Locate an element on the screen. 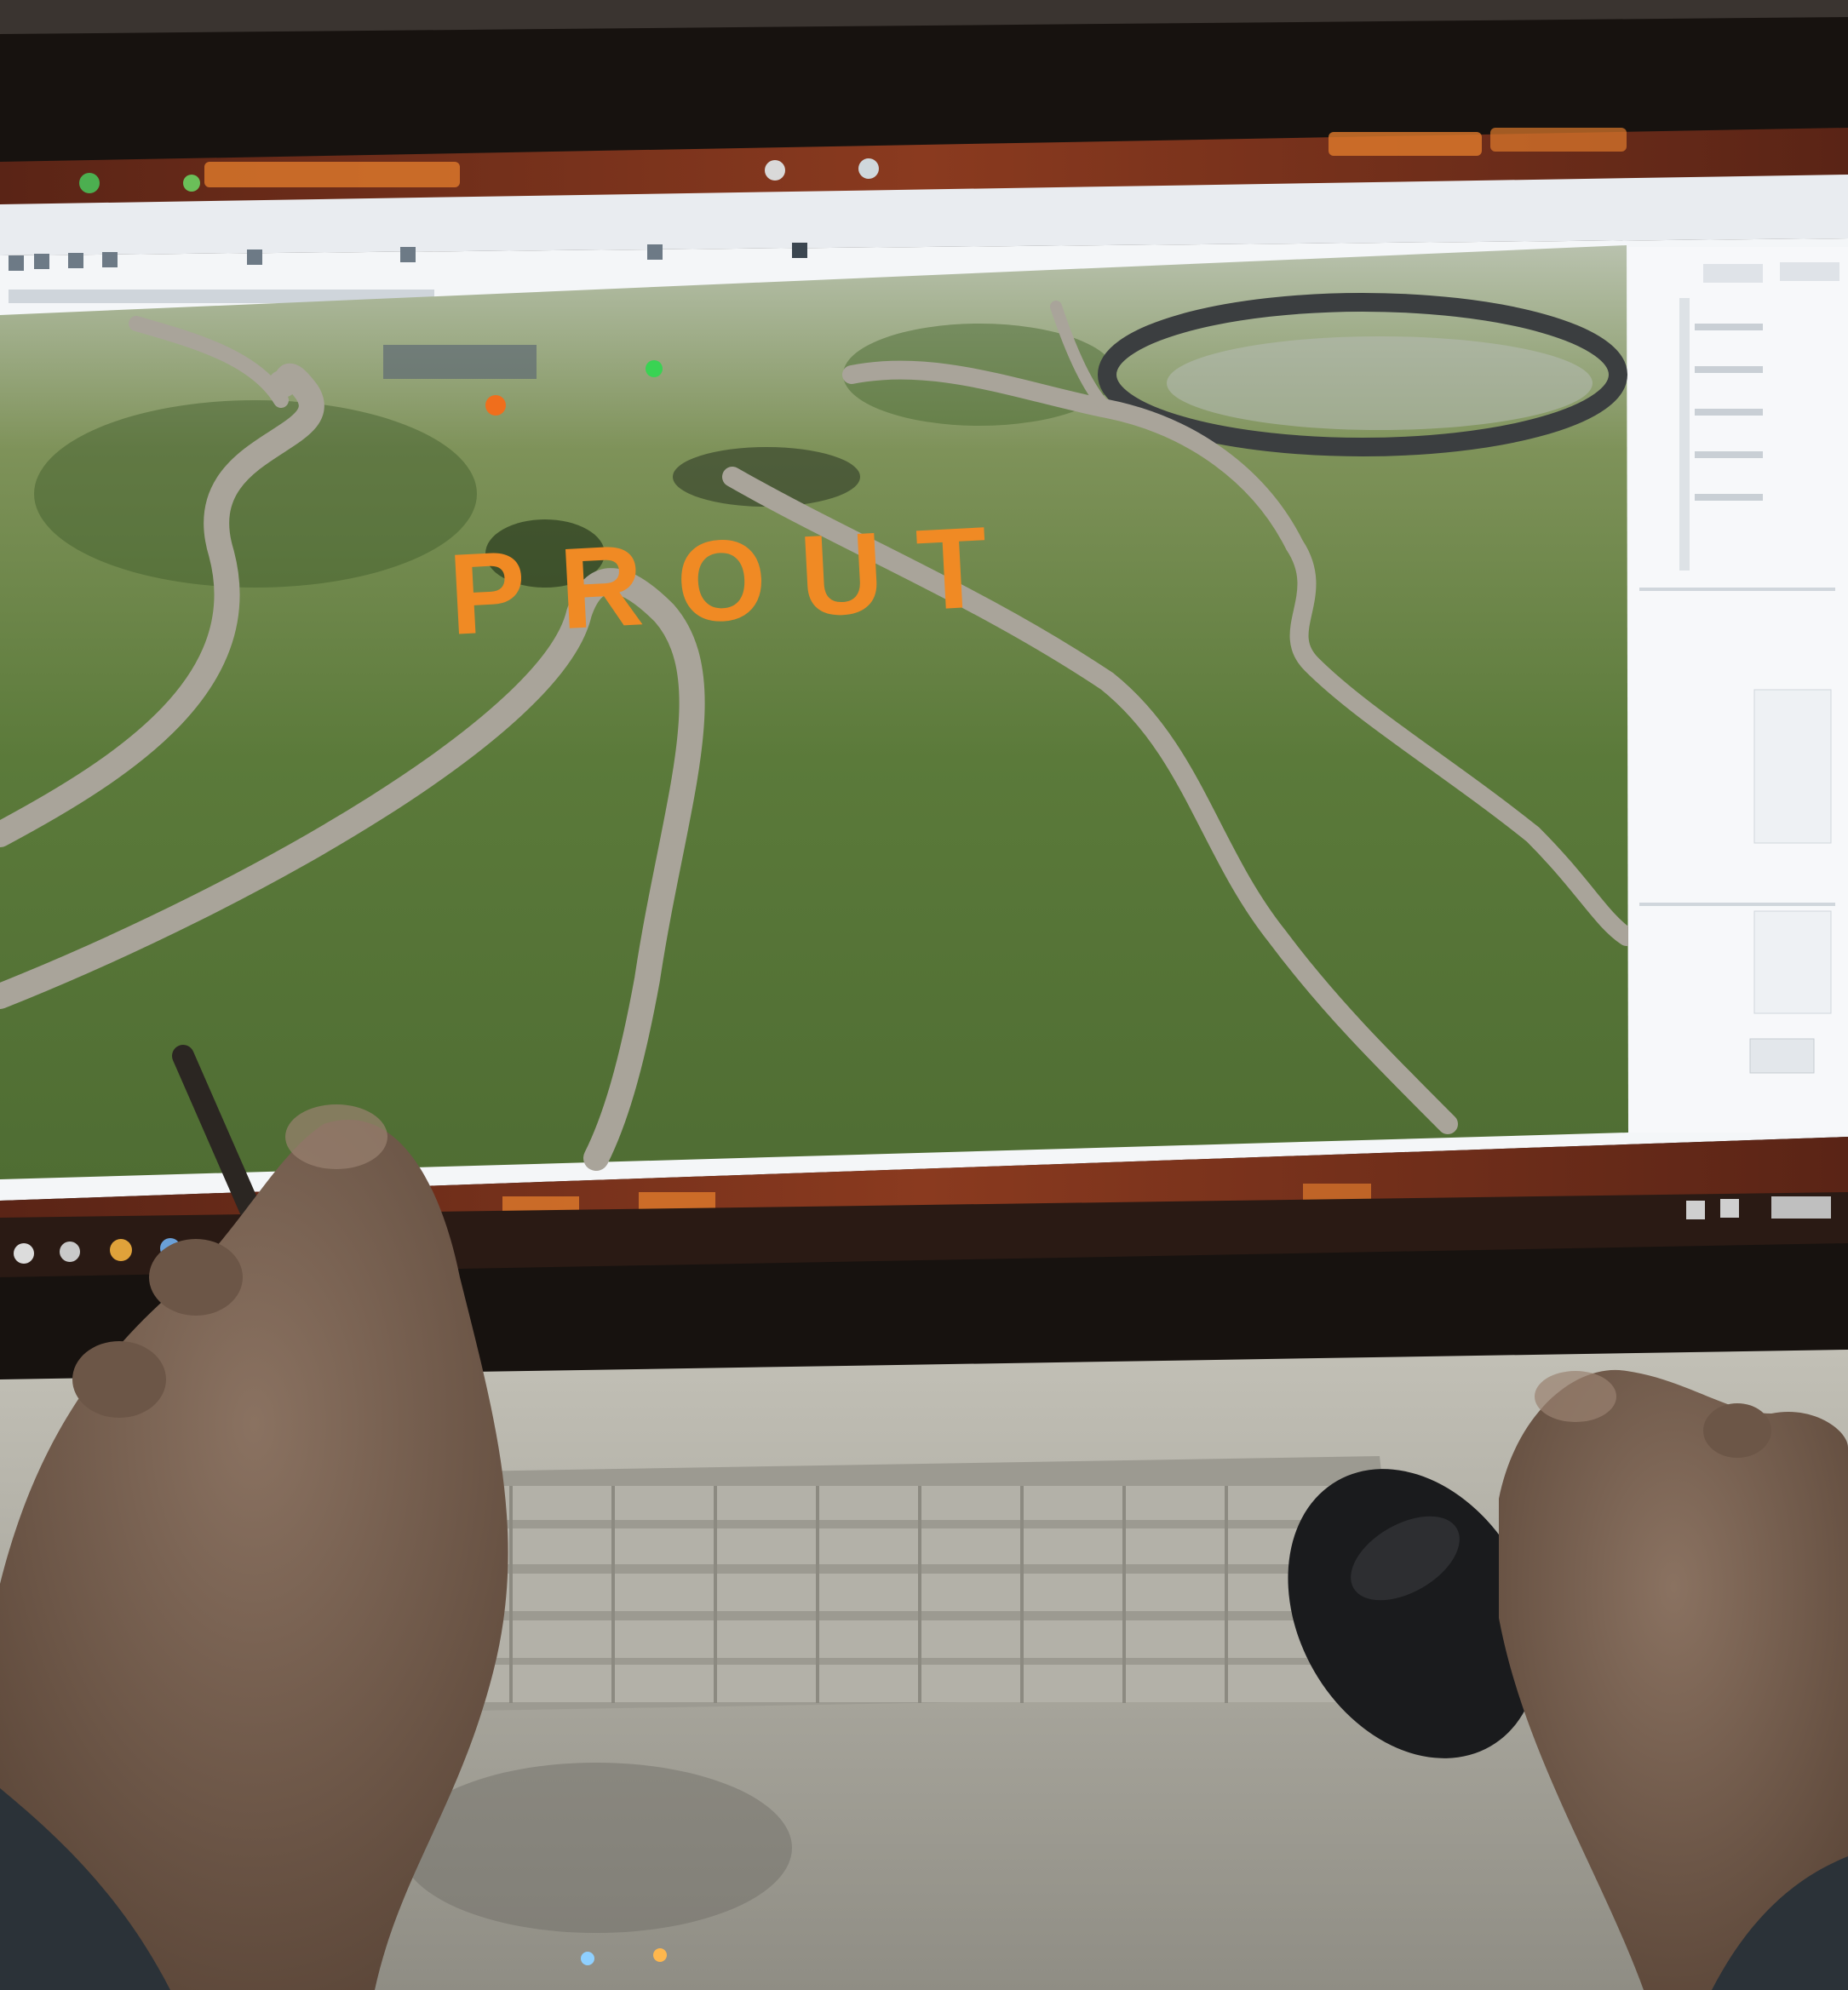 This screenshot has width=1848, height=1990. move-icon is located at coordinates (41, 261).